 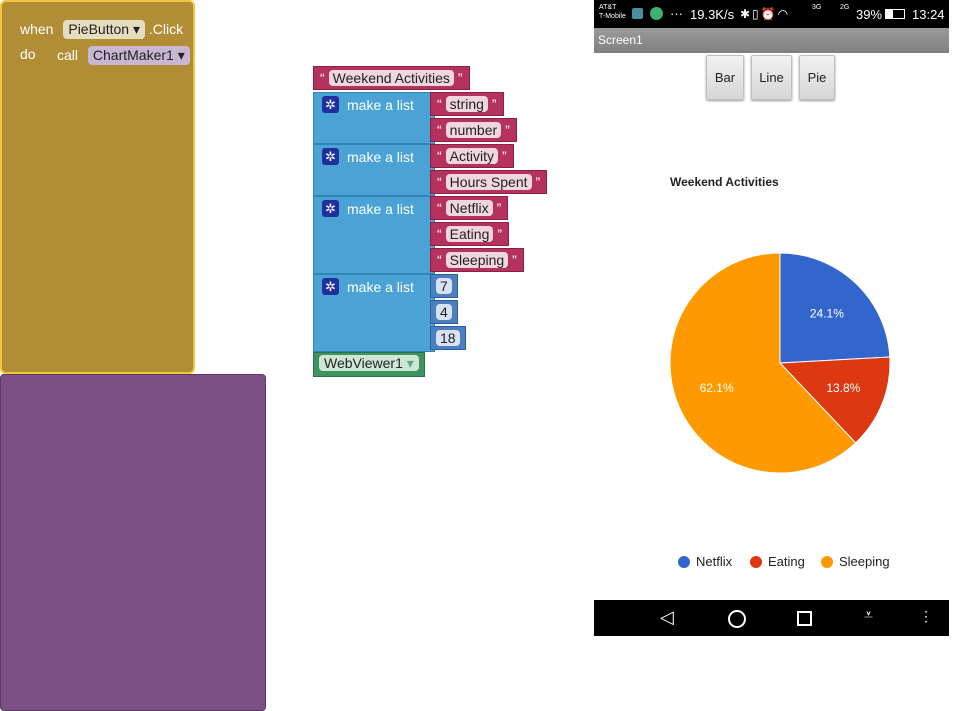 I want to click on menu-icon: ⋮, so click(x=926, y=616).